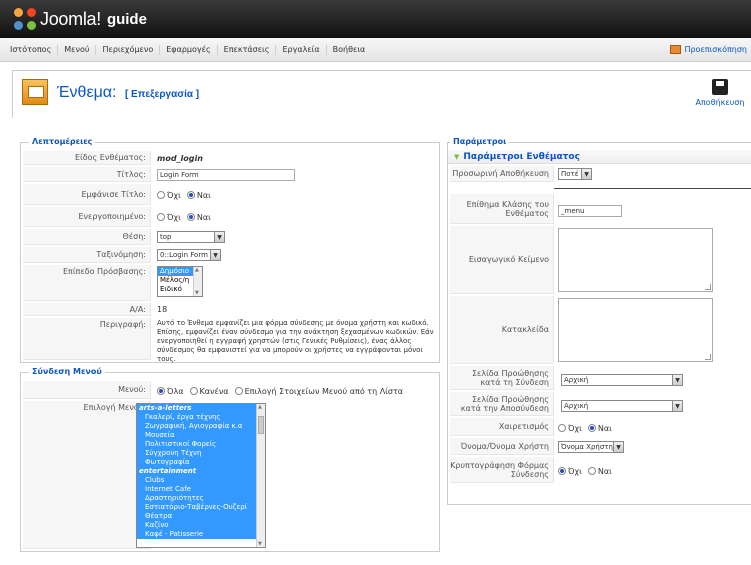 This screenshot has height=565, width=751. What do you see at coordinates (189, 50) in the screenshot?
I see `menu-item-components: Εφαρμογές` at bounding box center [189, 50].